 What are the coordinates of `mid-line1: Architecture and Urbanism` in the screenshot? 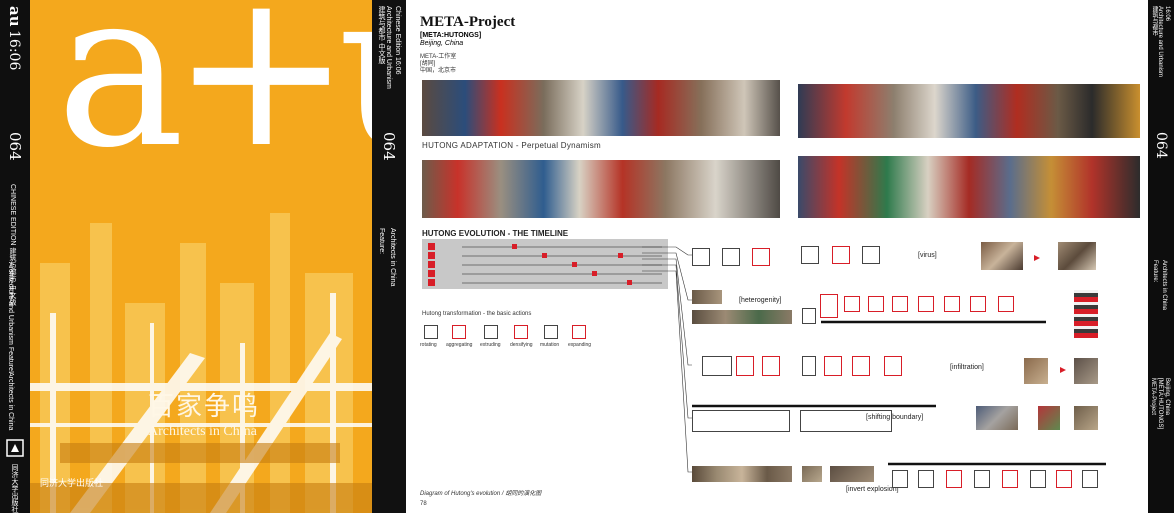 It's located at (388, 47).